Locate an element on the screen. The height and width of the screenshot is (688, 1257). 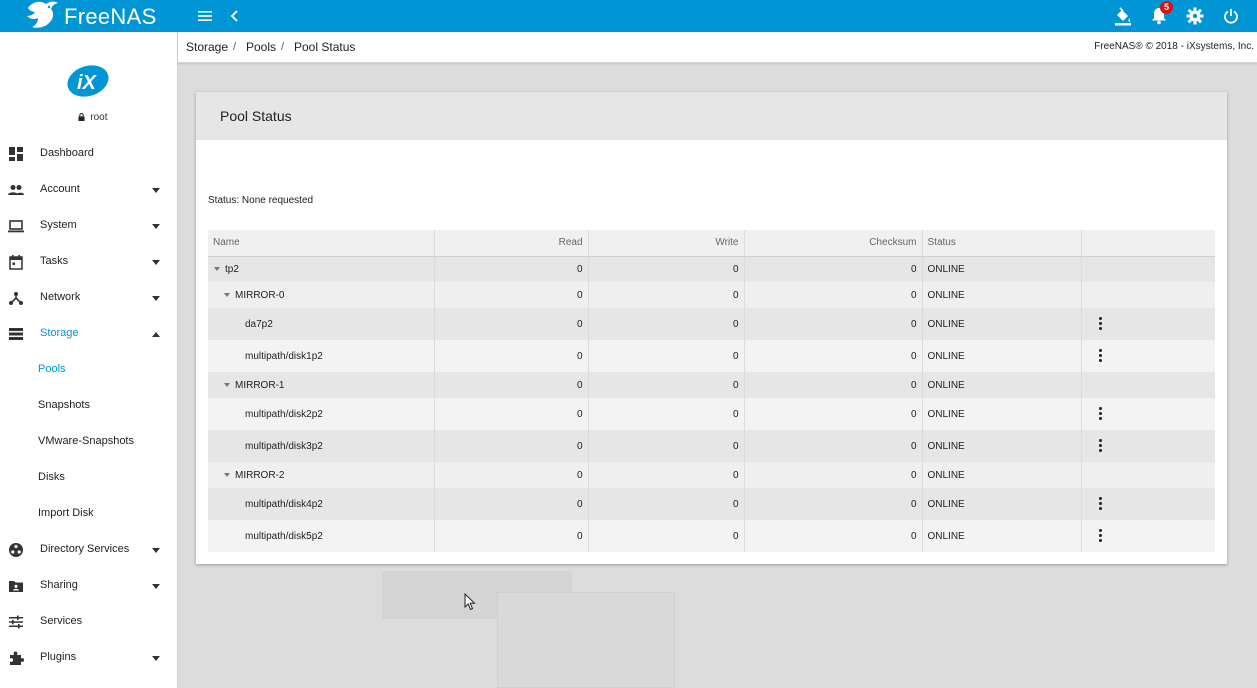
sidebar-item-sharing: Sharing is located at coordinates (89, 586).